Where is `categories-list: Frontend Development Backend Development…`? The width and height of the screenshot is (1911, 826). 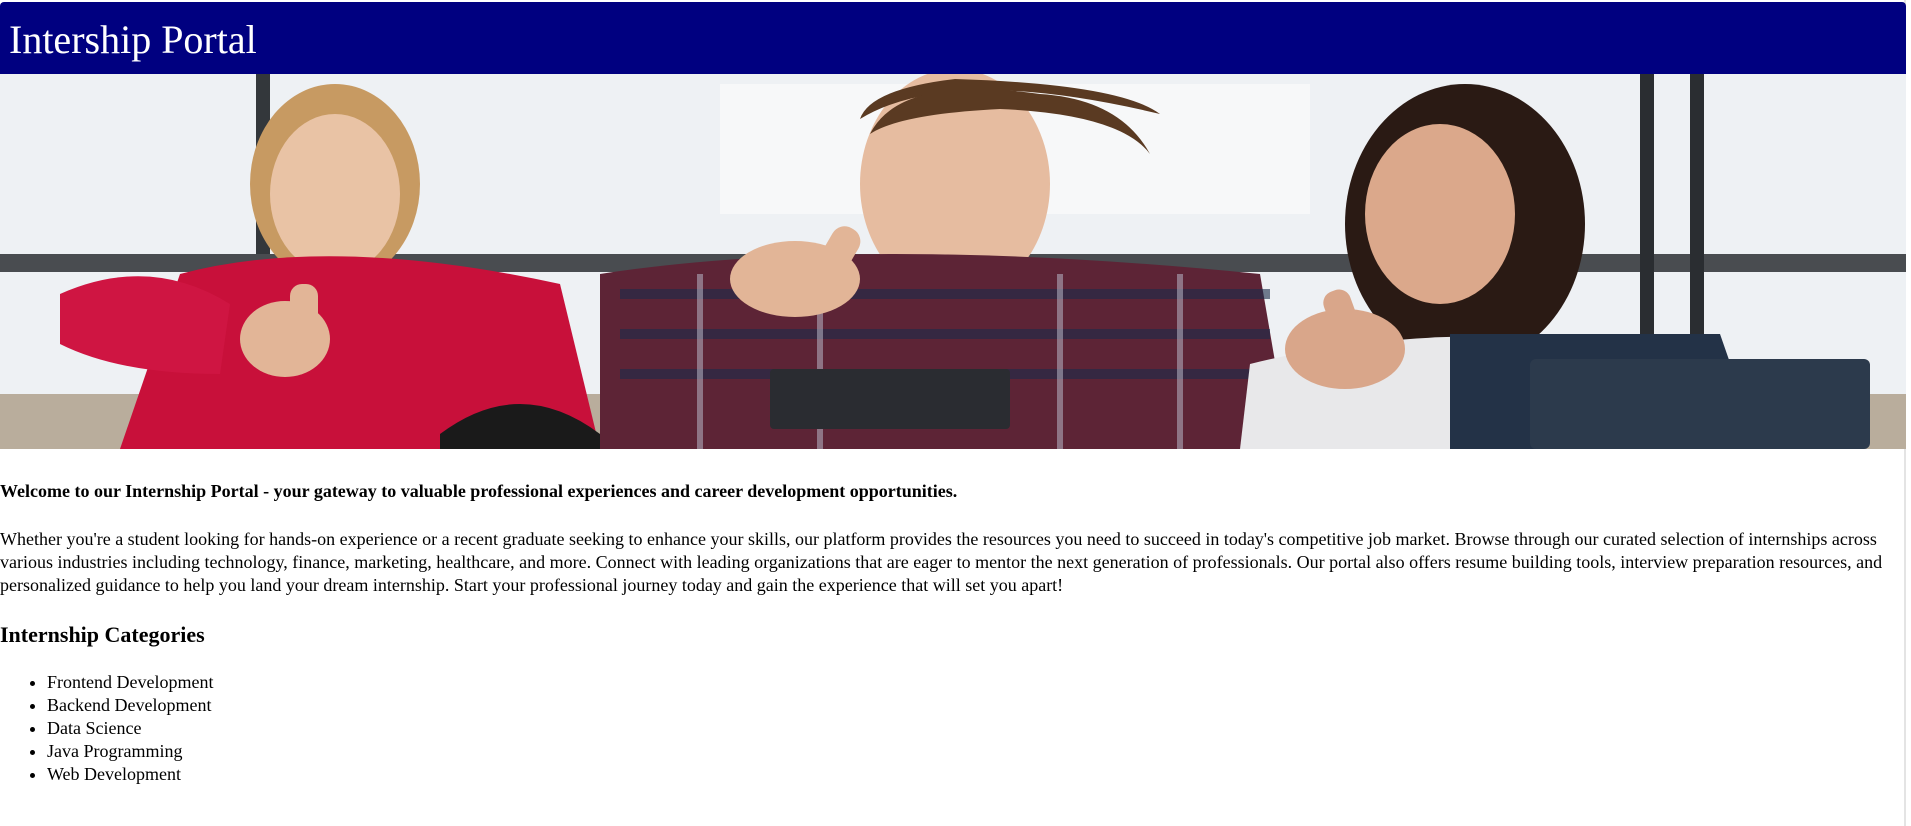
categories-list: Frontend Development Backend Development… is located at coordinates (950, 728).